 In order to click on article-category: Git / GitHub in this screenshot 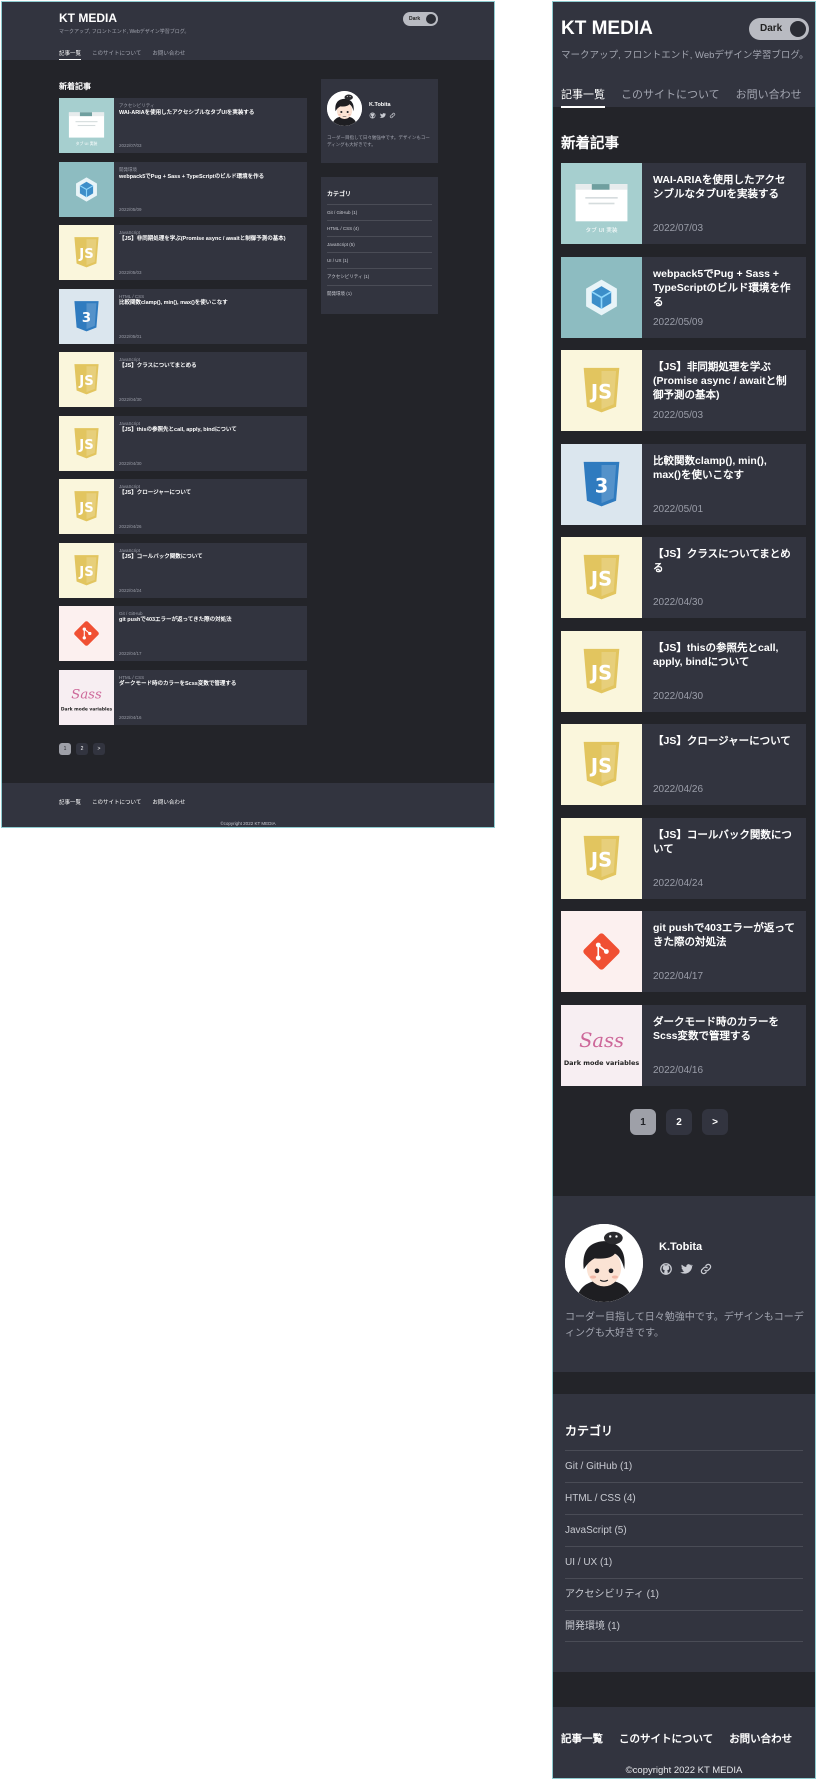, I will do `click(210, 613)`.